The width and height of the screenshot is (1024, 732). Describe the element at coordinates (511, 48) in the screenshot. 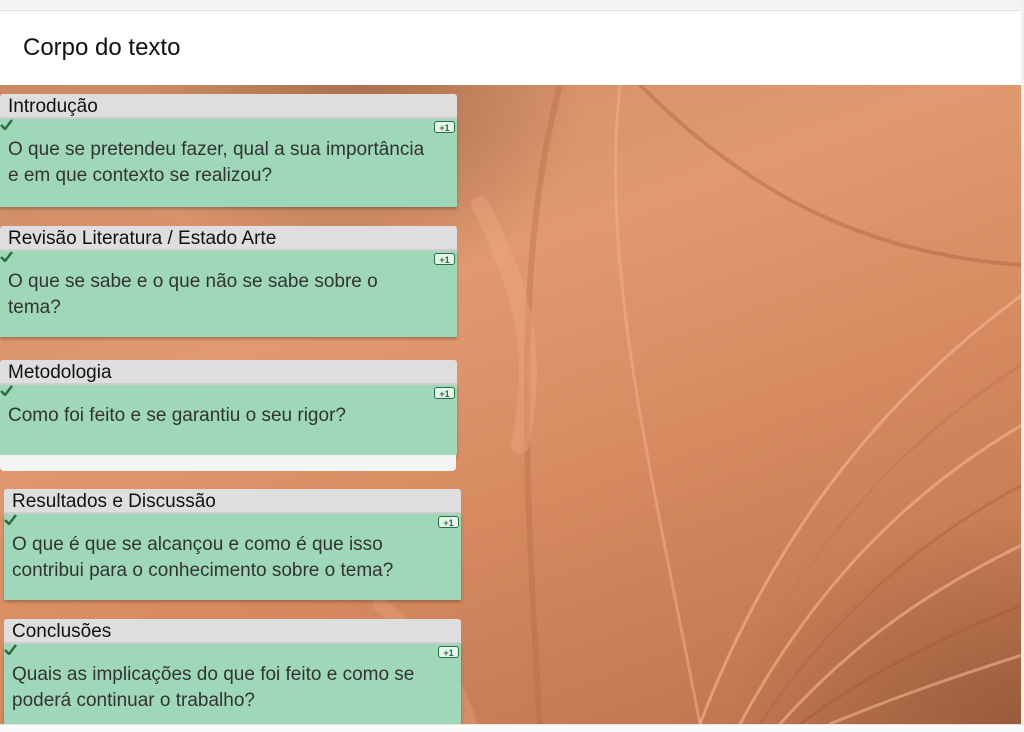

I see `page-header: Corpo do texto` at that location.